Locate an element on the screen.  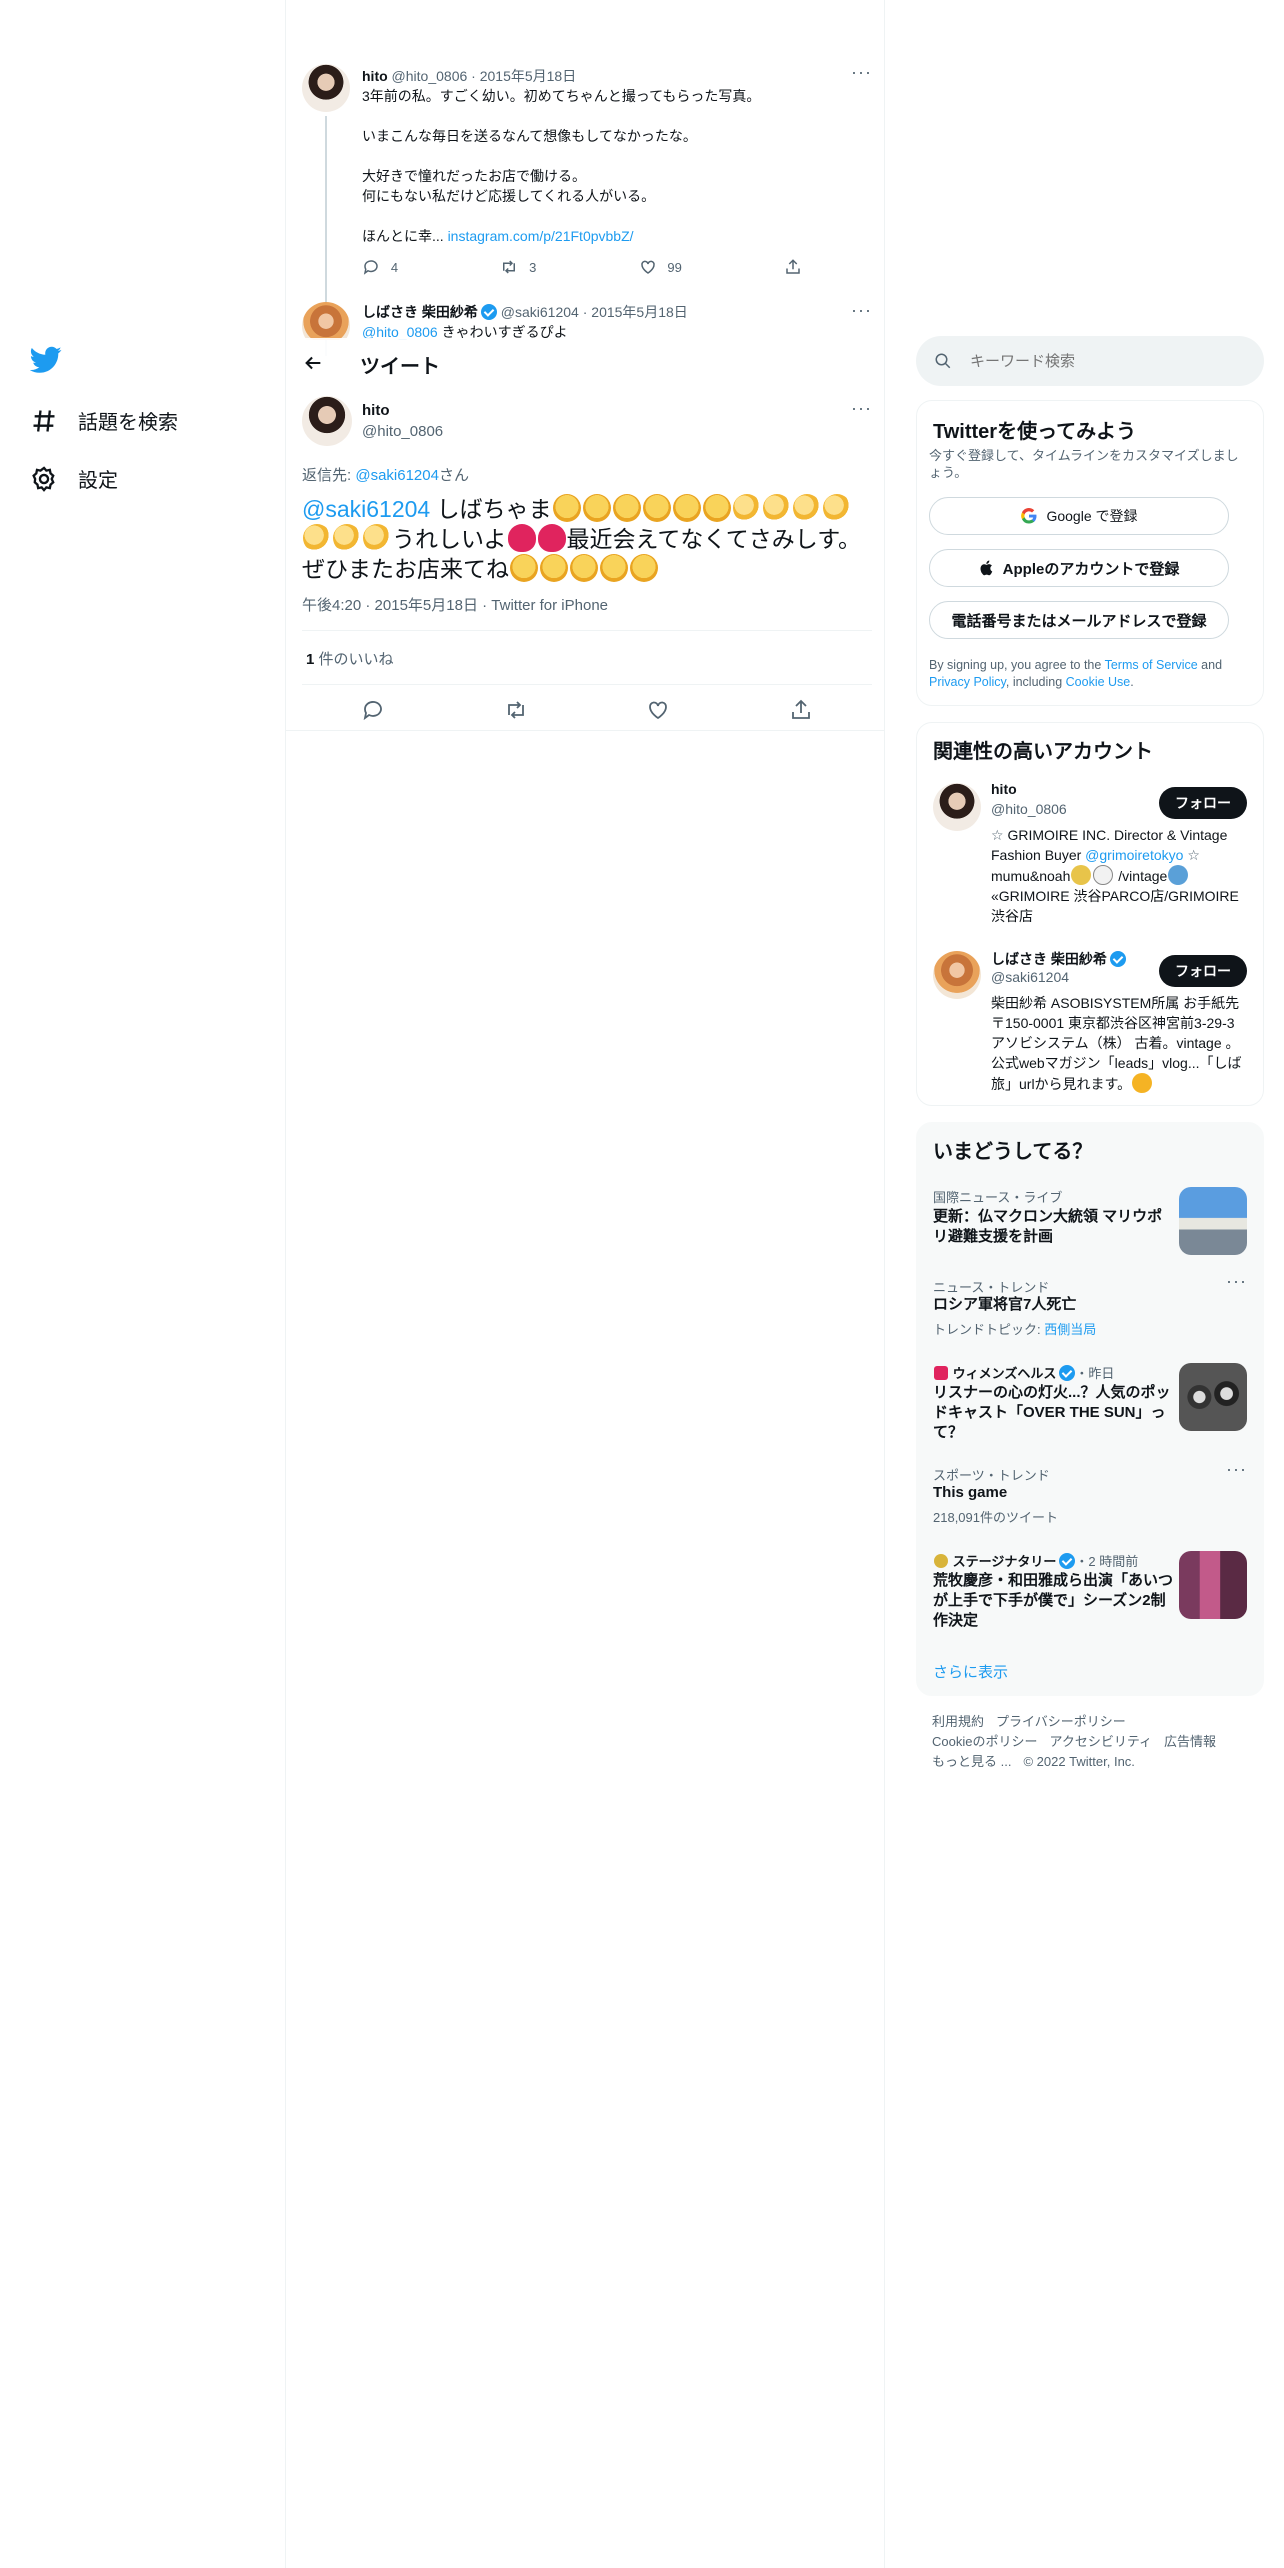
back-arrow-icon is located at coordinates (313, 363).